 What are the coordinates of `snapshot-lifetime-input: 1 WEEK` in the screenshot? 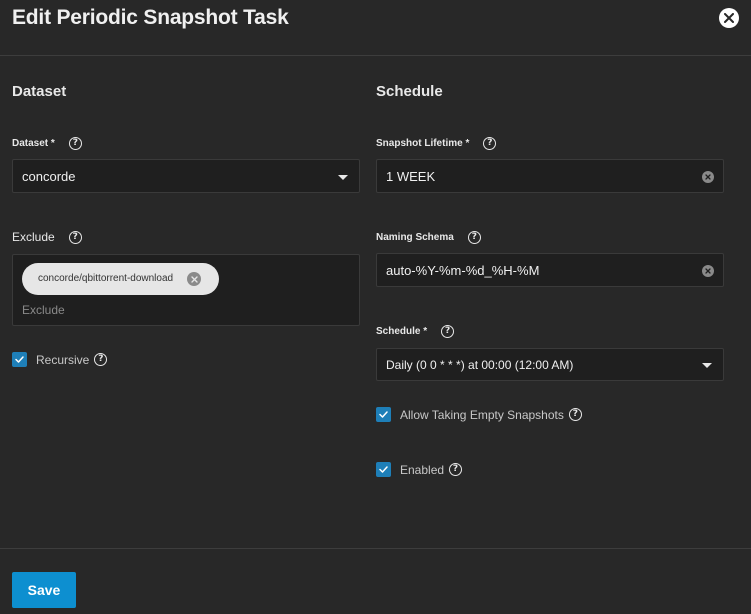 It's located at (550, 176).